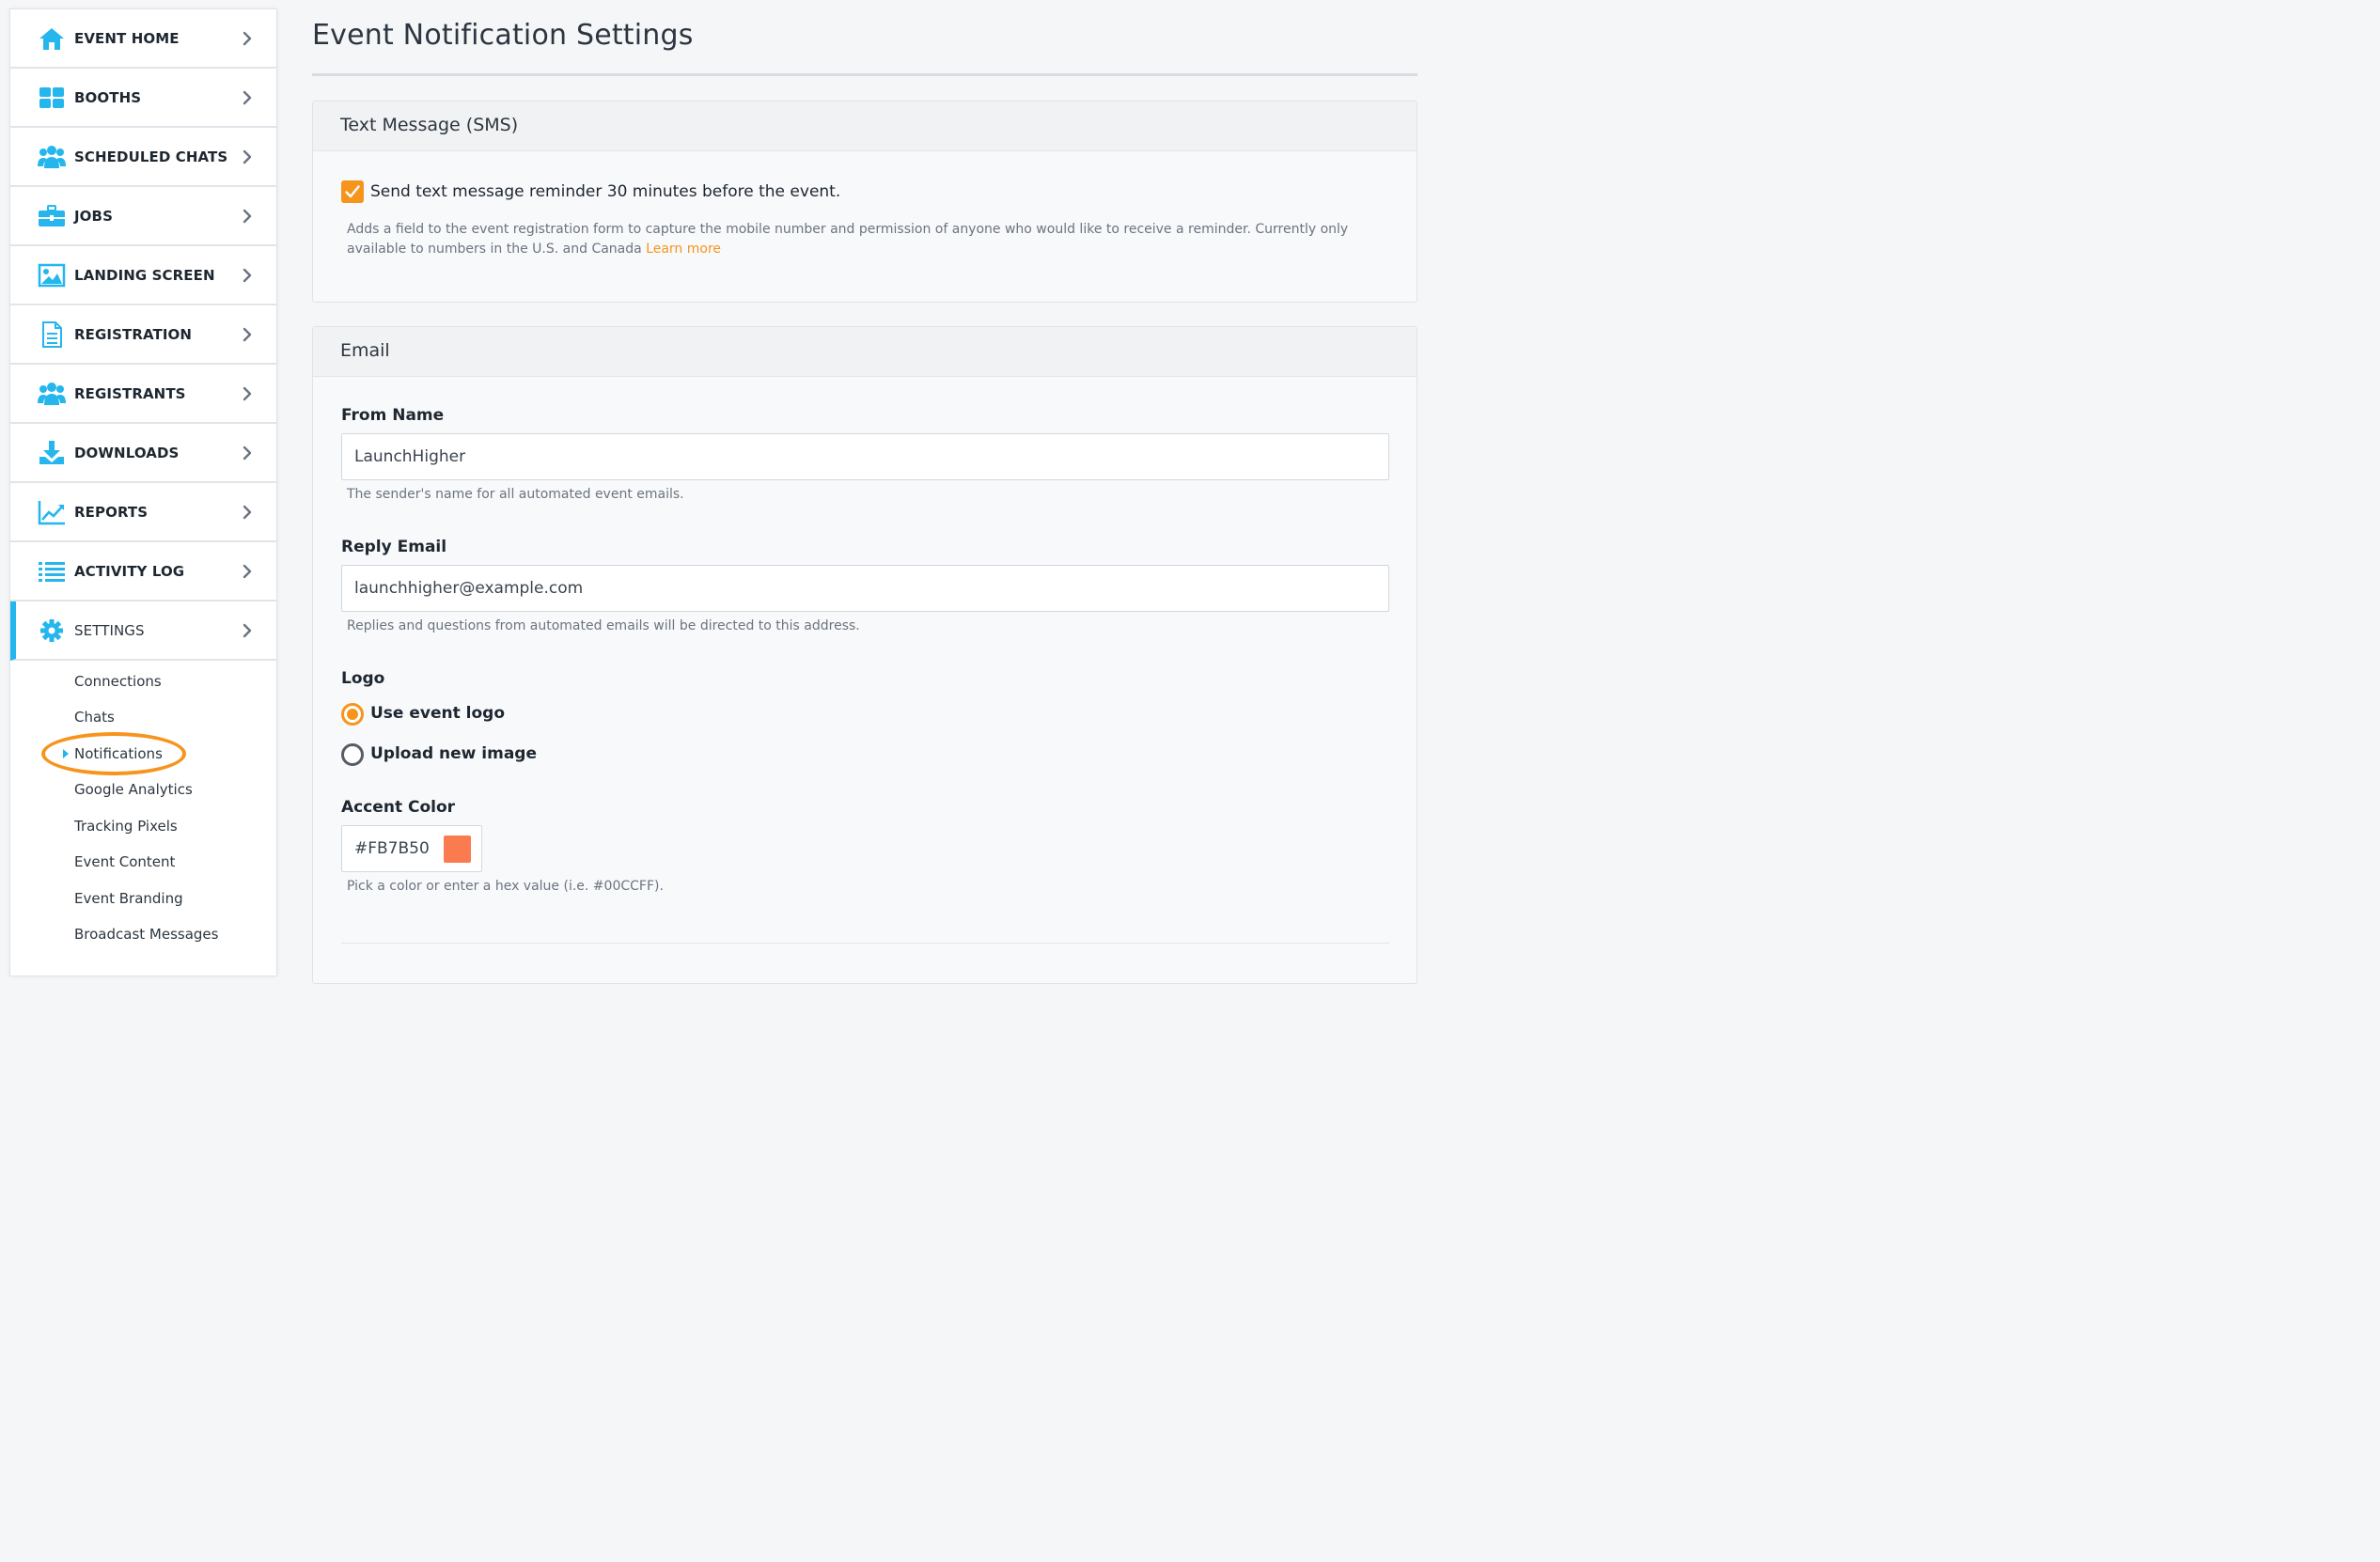  What do you see at coordinates (352, 755) in the screenshot?
I see `upload-new-image-radio` at bounding box center [352, 755].